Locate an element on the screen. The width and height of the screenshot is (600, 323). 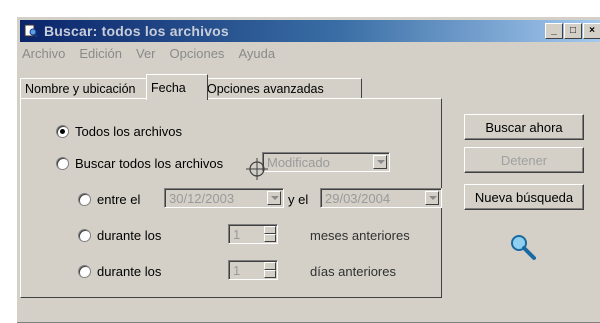
tab-opciones-avanzadas: Opciones avanzadas is located at coordinates (282, 88).